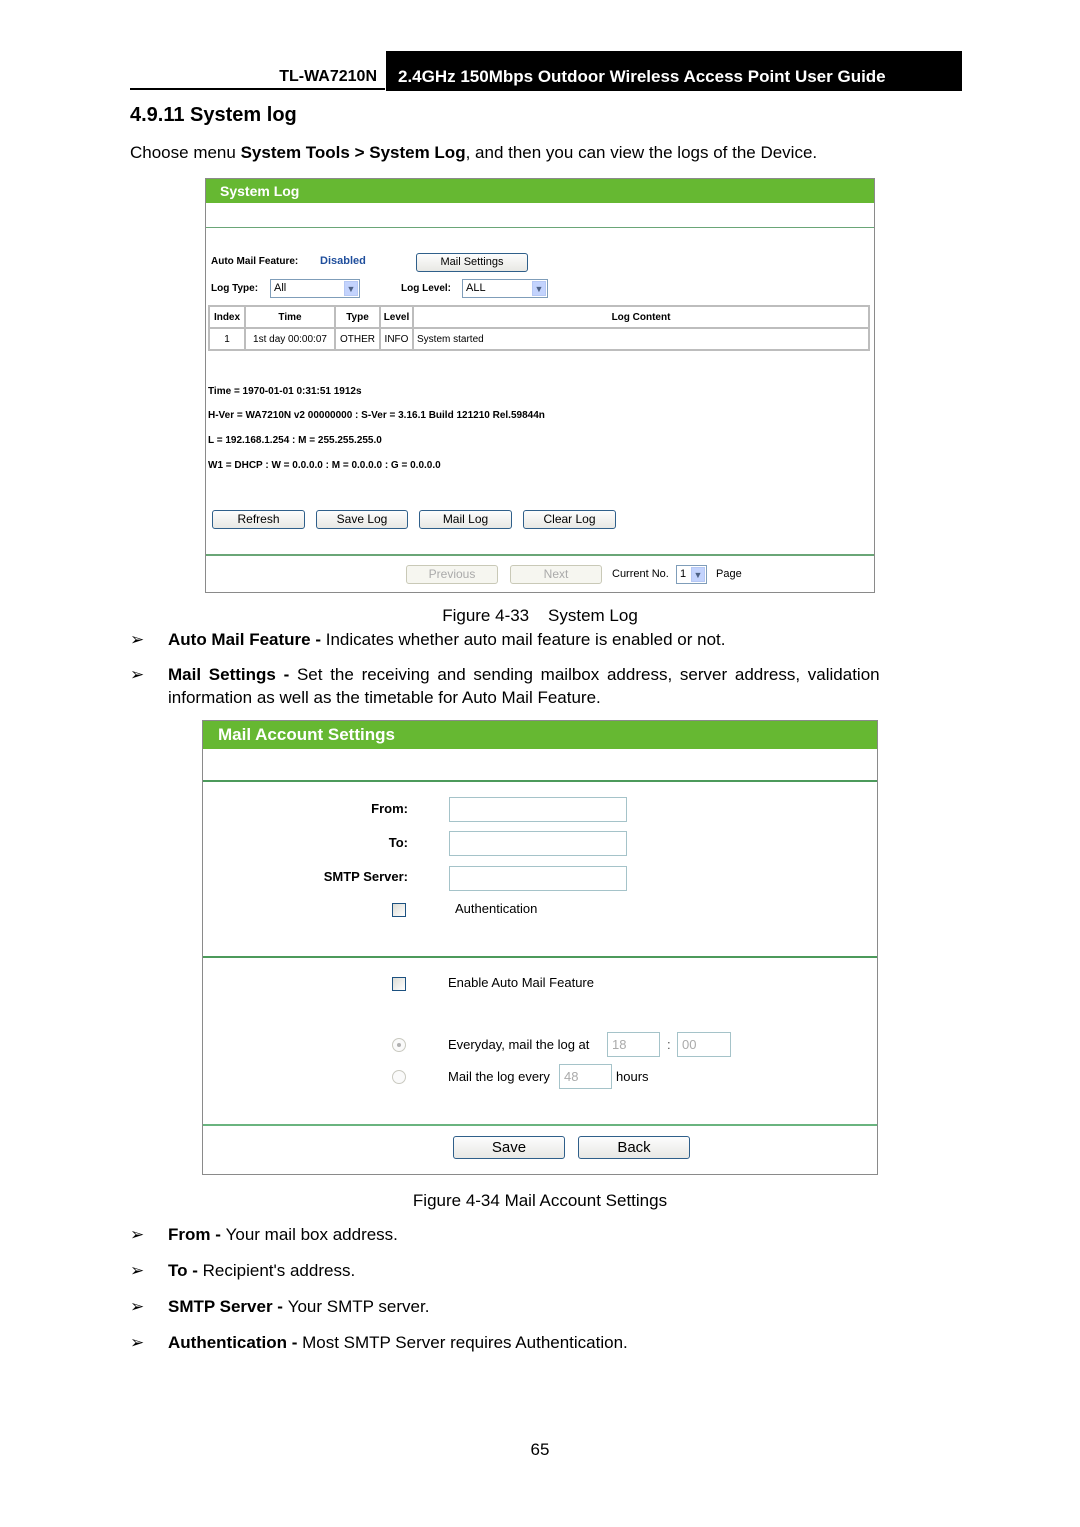 The width and height of the screenshot is (1080, 1527). I want to click on bullet-text: From - Your mail box address., so click(283, 1235).